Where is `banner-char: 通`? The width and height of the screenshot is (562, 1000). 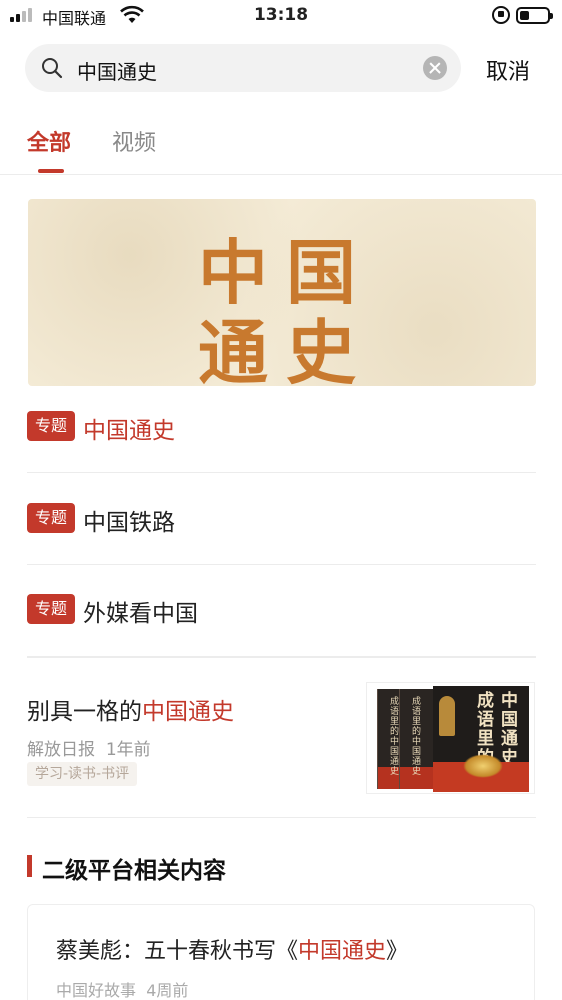 banner-char: 通 is located at coordinates (233, 348).